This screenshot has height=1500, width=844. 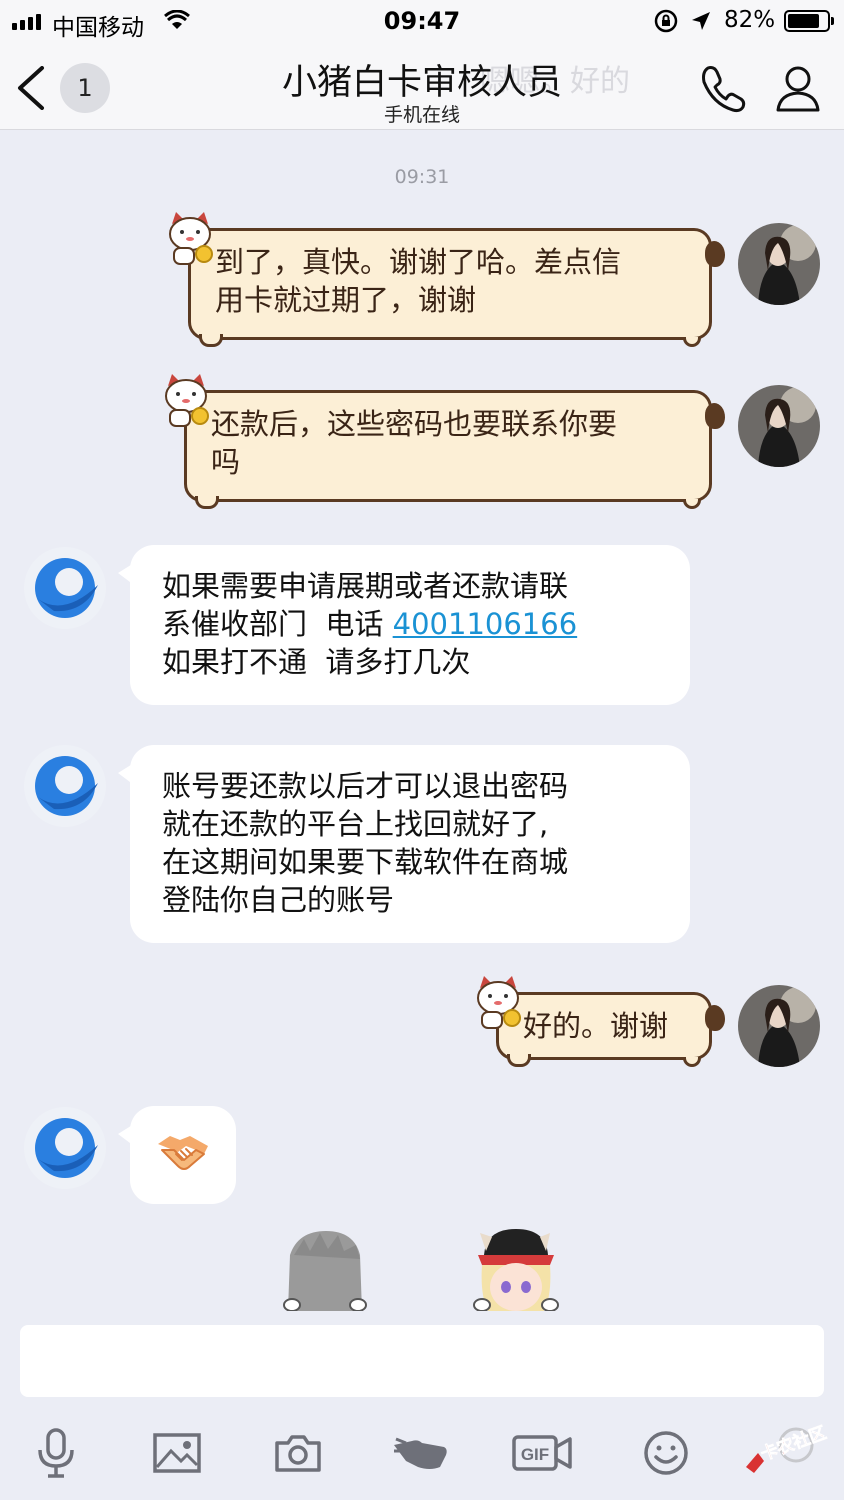 What do you see at coordinates (183, 1153) in the screenshot?
I see `handshake-icon` at bounding box center [183, 1153].